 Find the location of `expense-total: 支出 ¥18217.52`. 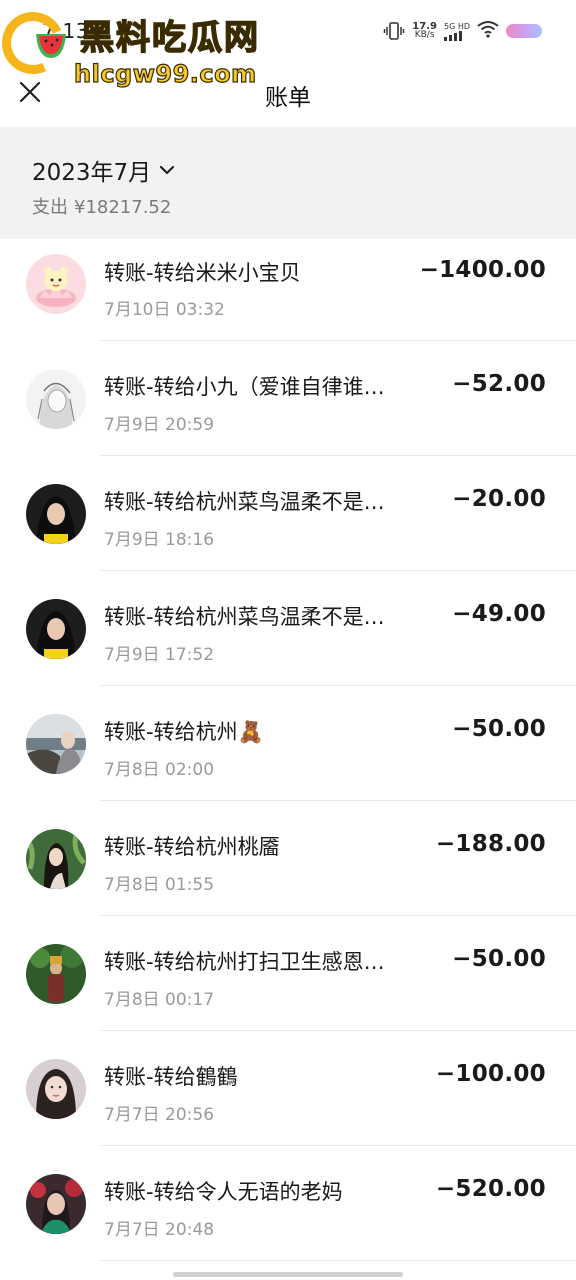

expense-total: 支出 ¥18217.52 is located at coordinates (101, 206).